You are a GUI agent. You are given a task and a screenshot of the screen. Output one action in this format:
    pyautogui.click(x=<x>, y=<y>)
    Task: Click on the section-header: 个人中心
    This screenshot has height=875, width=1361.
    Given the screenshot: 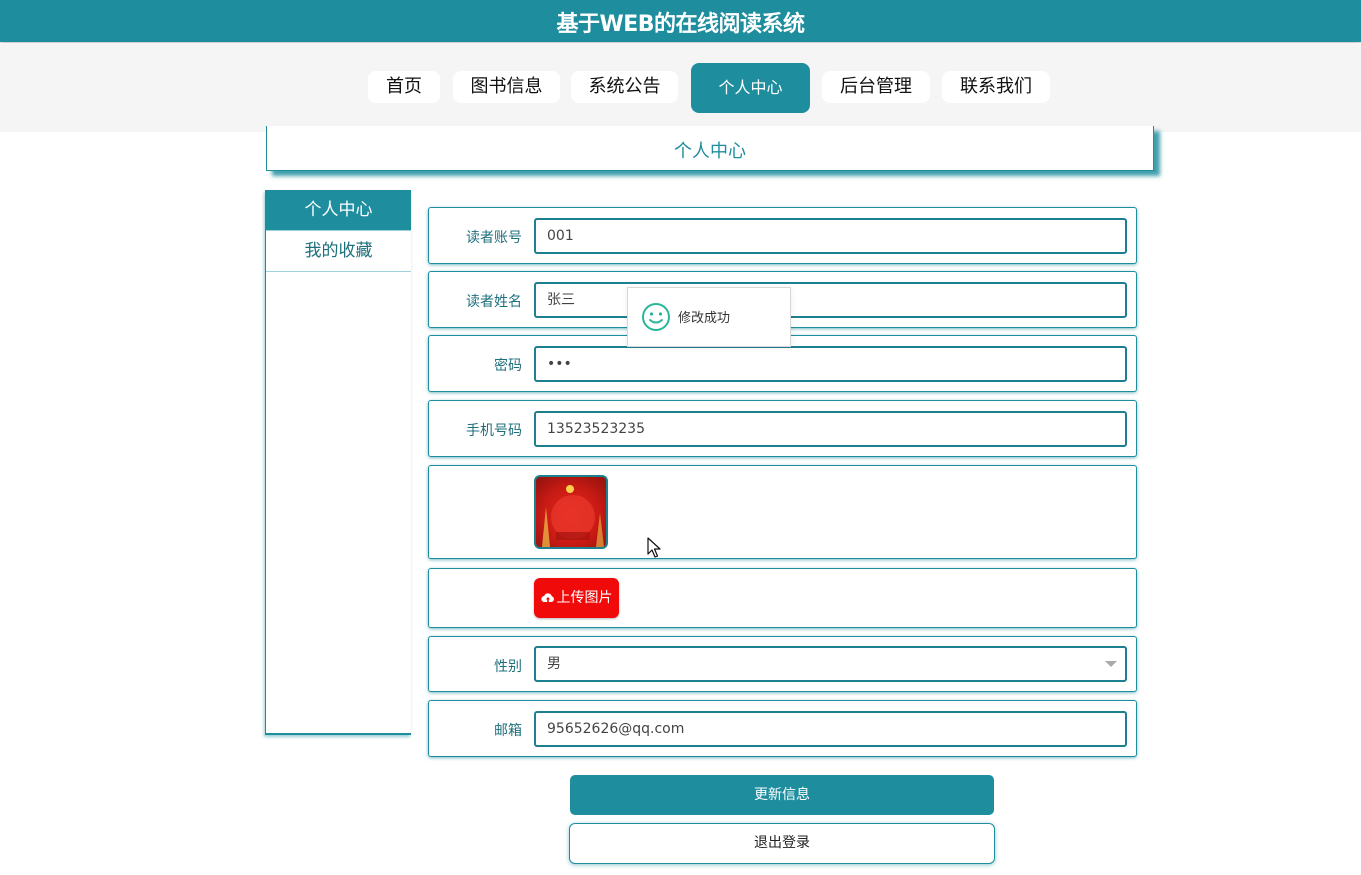 What is the action you would take?
    pyautogui.click(x=710, y=148)
    